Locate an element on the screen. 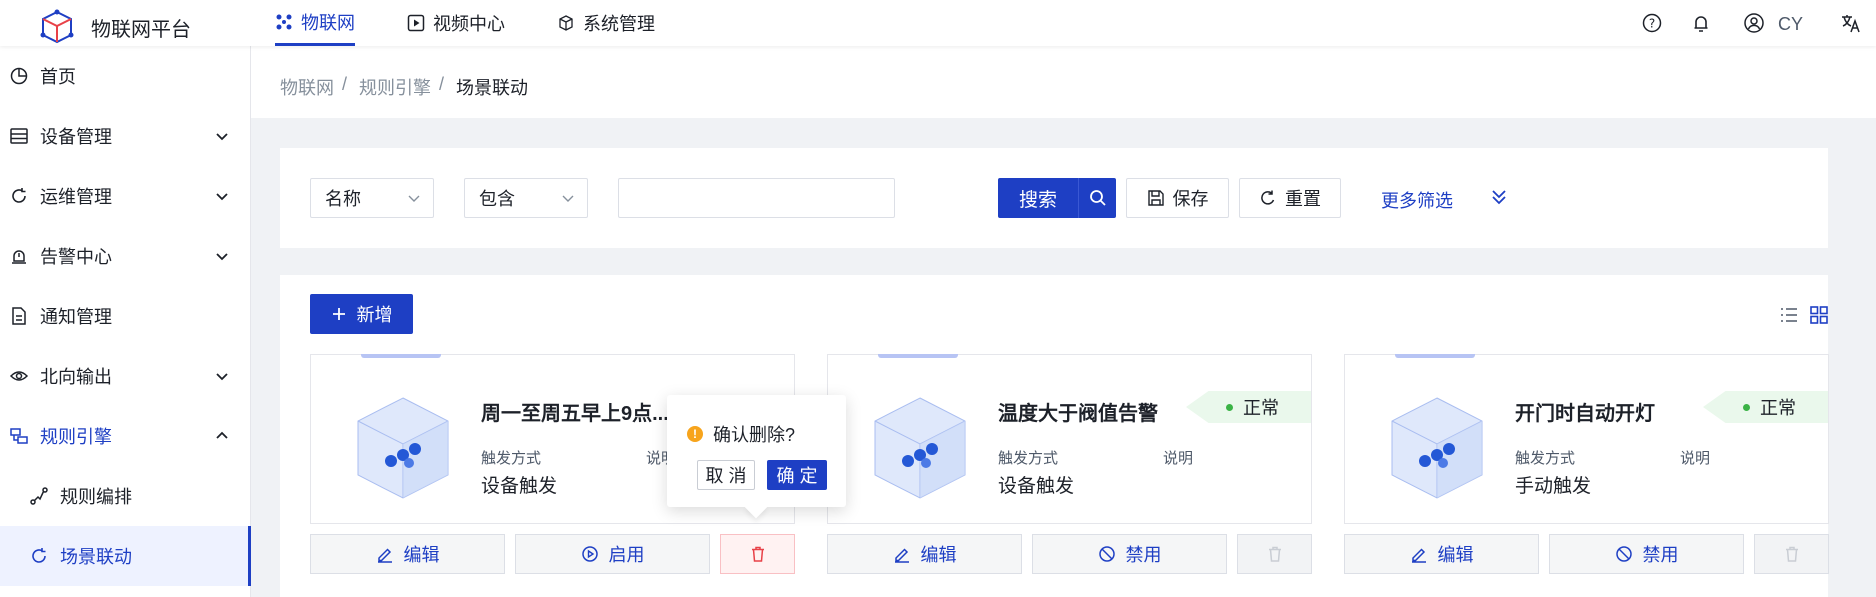 This screenshot has width=1876, height=597. delete-confirm-popover: ! 确认删除? 取 消 确 定 is located at coordinates (756, 457).